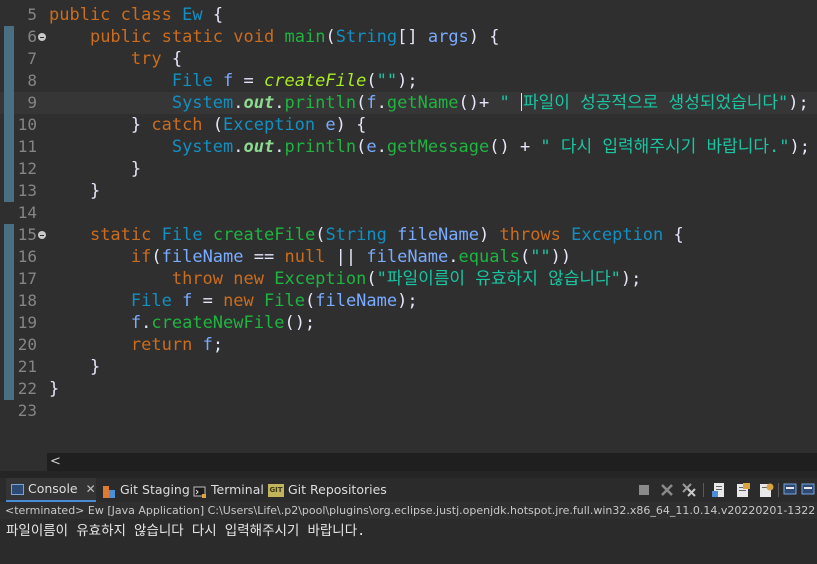 Image resolution: width=817 pixels, height=564 pixels. I want to click on tab-console: Console ✕, so click(51, 490).